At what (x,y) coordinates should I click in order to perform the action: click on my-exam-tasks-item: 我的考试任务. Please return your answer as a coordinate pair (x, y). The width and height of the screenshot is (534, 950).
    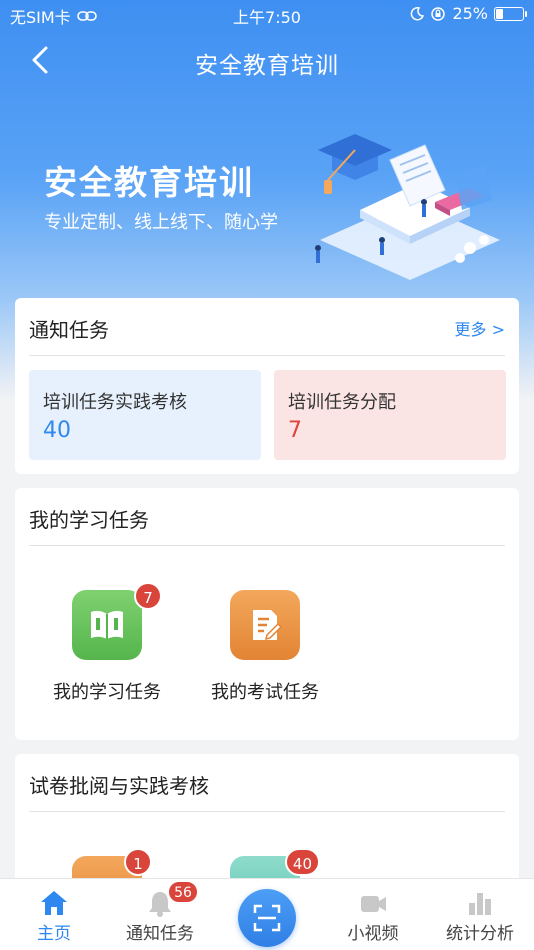
    Looking at the image, I should click on (265, 647).